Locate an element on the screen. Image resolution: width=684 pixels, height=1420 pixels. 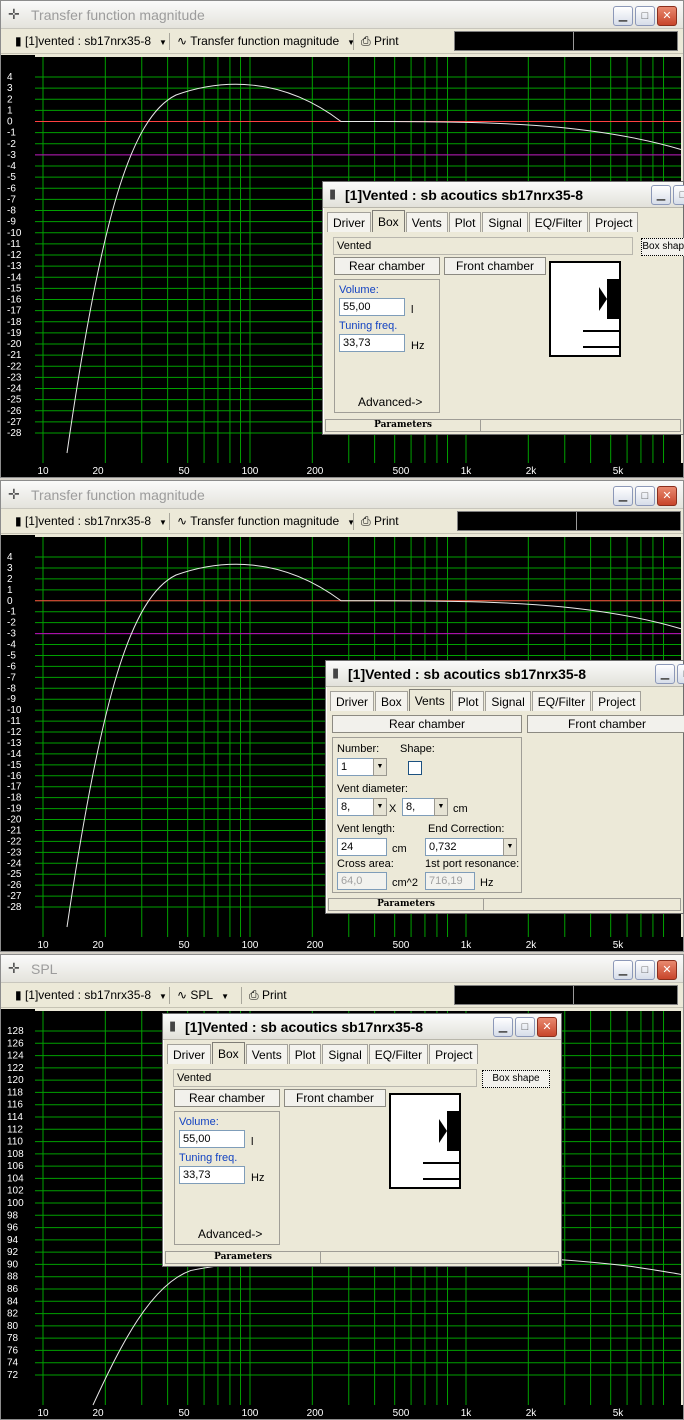
y-tick-label: -2 is located at coordinates (11, 623).